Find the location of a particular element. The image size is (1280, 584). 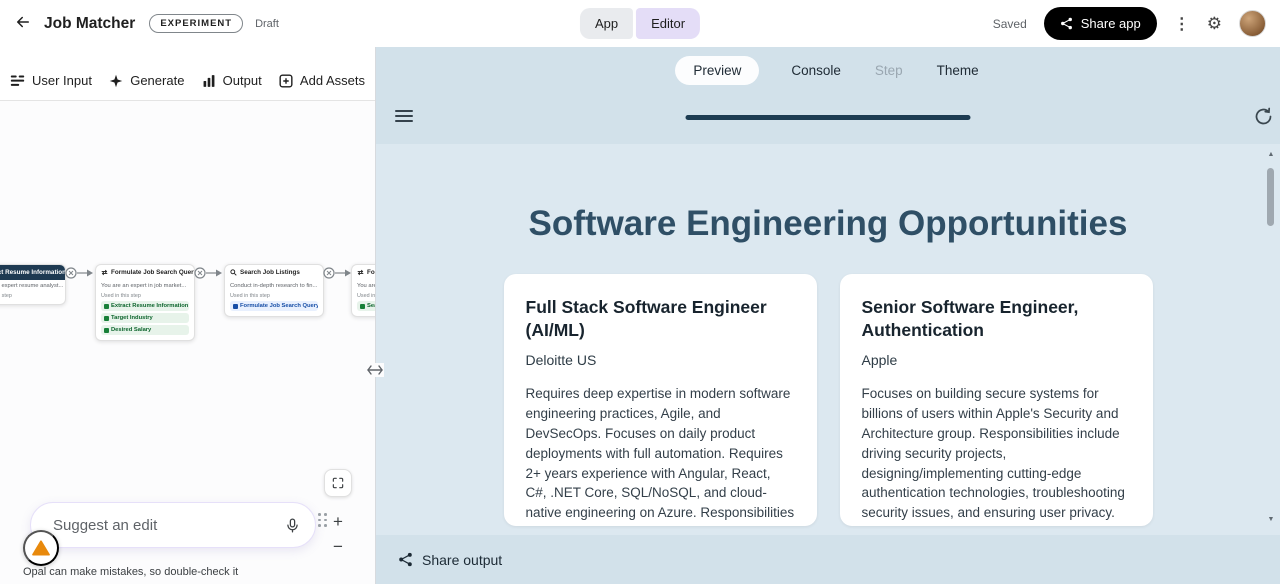

zoom-in-button: + is located at coordinates (338, 522).